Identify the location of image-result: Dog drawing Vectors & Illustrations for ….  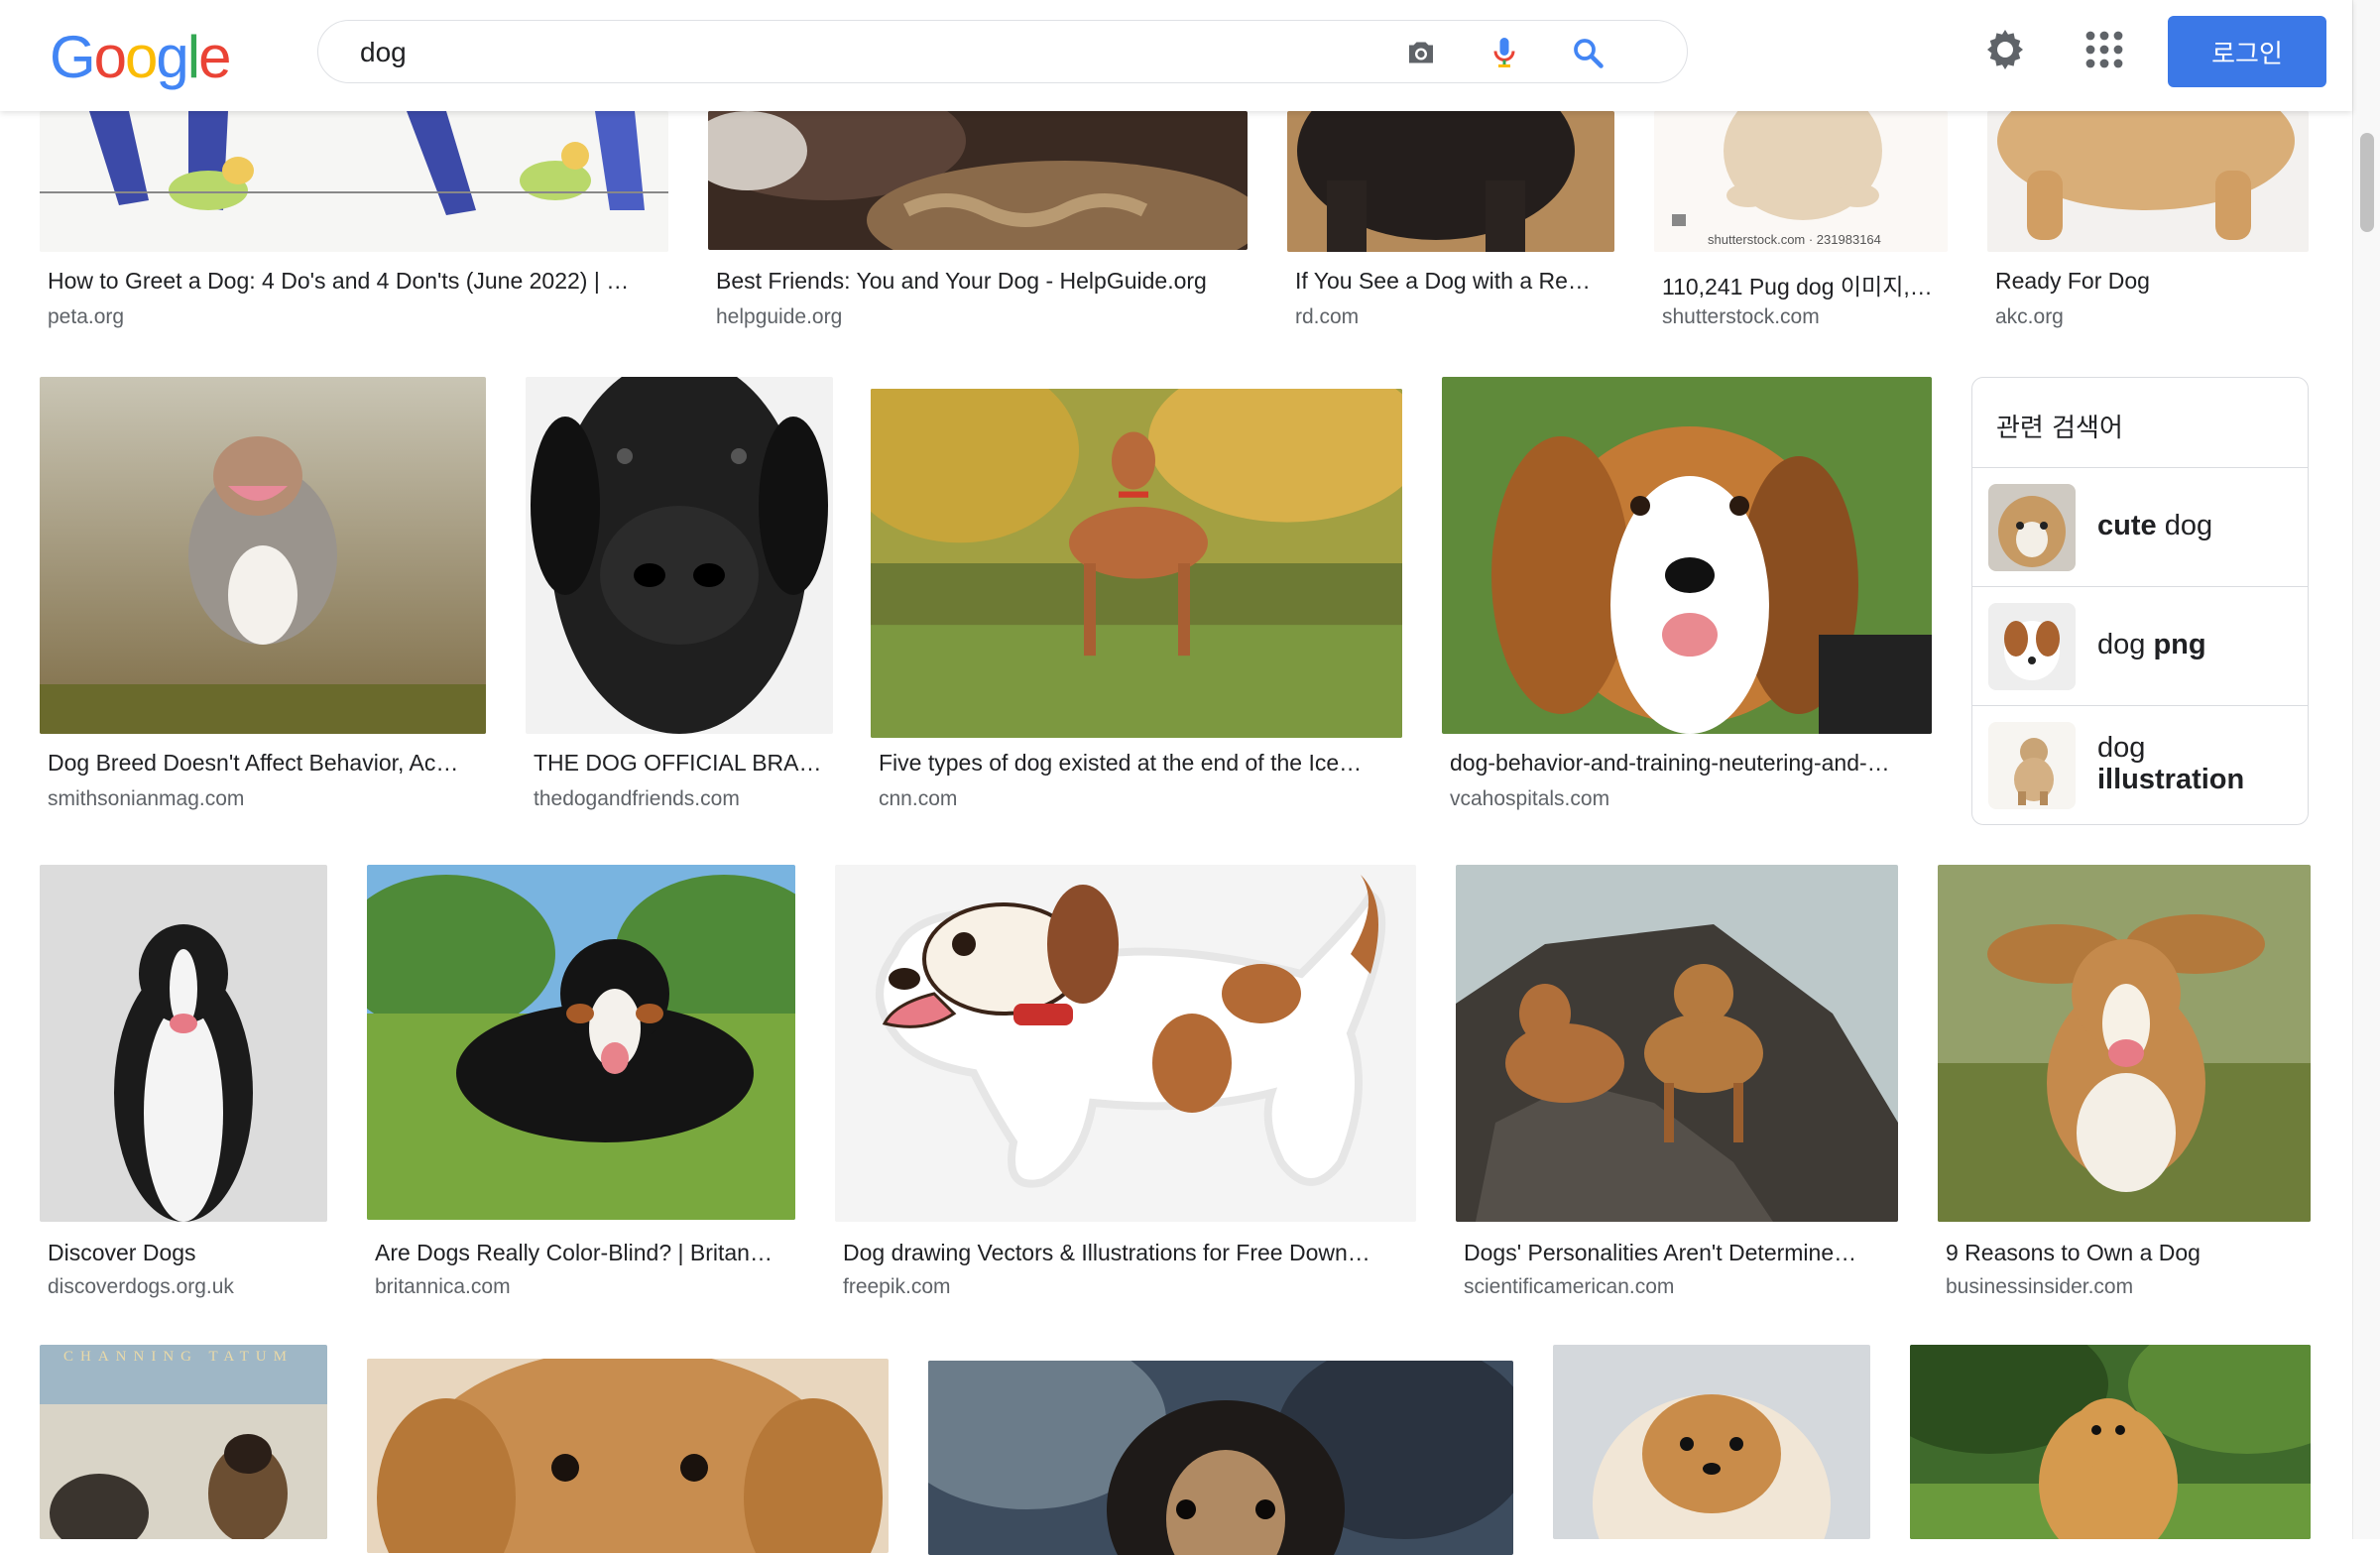
(1125, 1088).